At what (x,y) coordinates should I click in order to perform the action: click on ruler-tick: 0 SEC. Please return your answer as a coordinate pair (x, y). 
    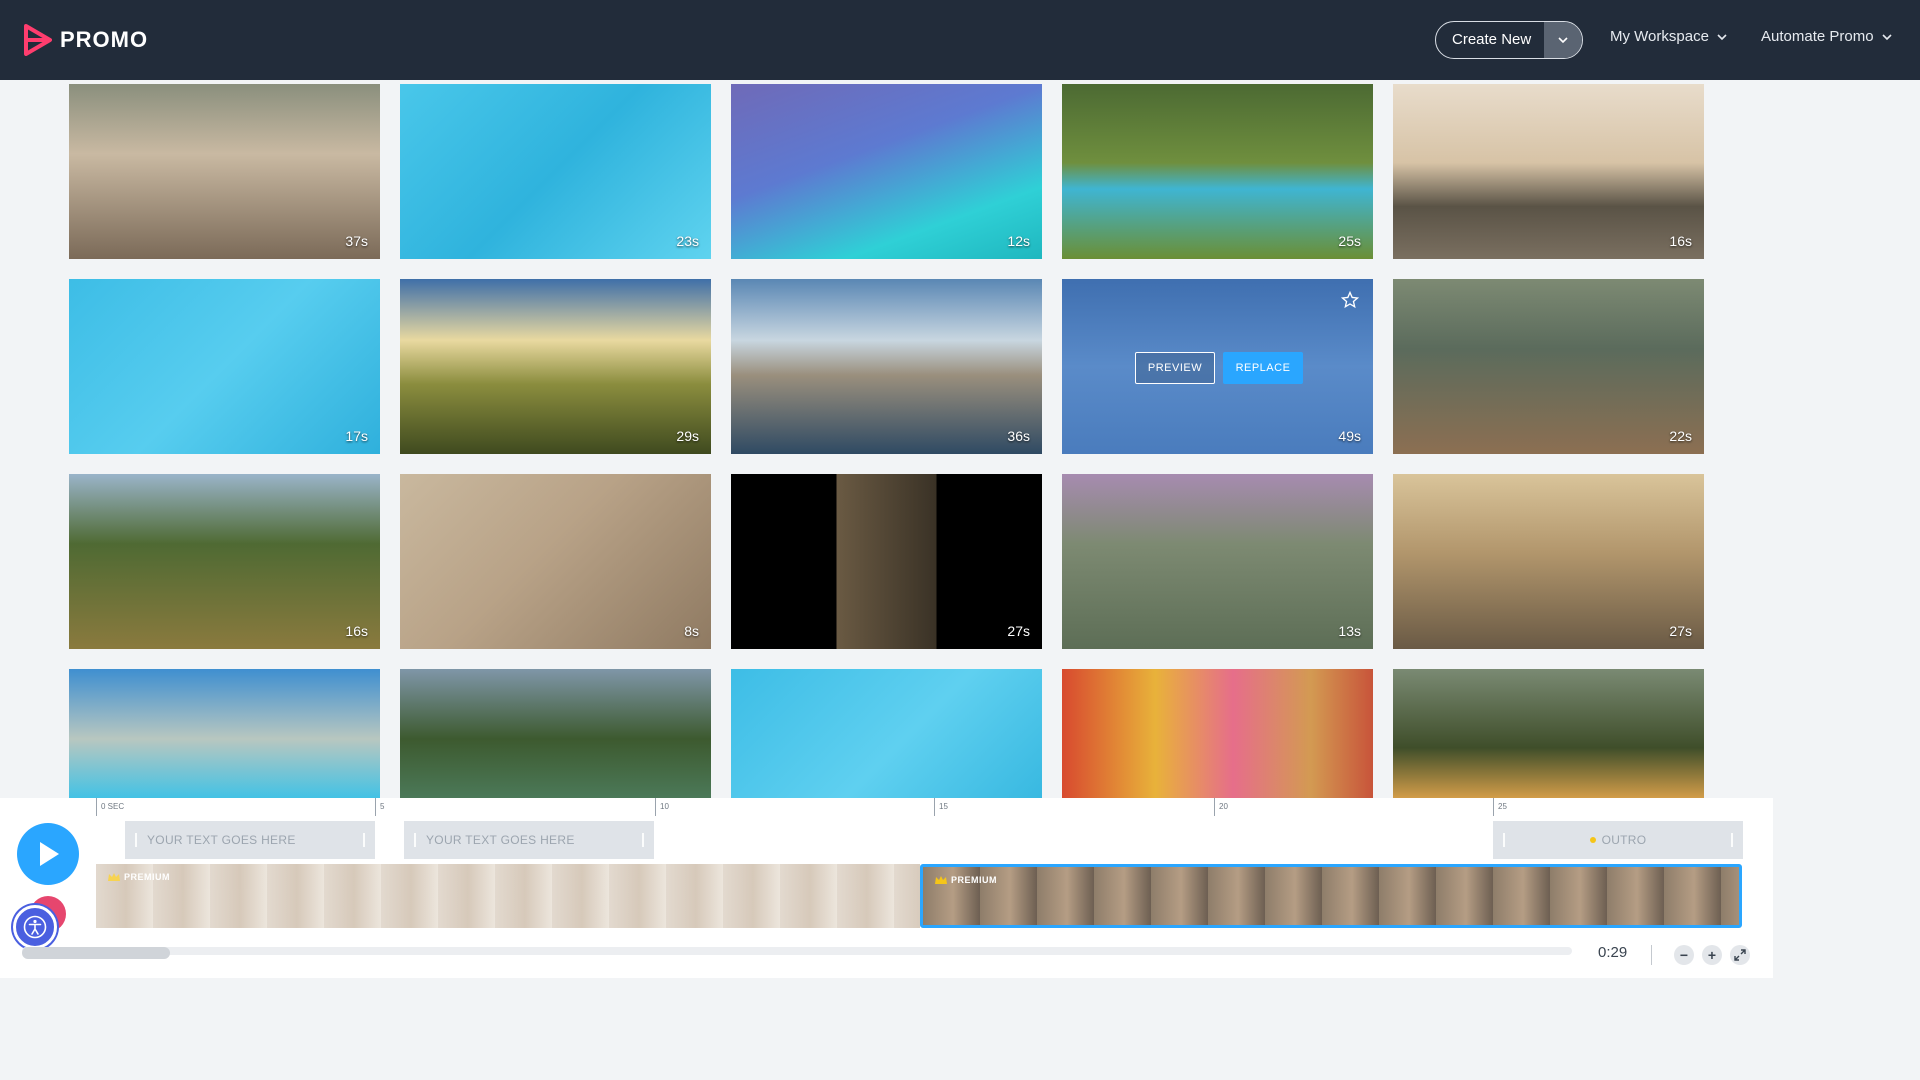
    Looking at the image, I should click on (110, 807).